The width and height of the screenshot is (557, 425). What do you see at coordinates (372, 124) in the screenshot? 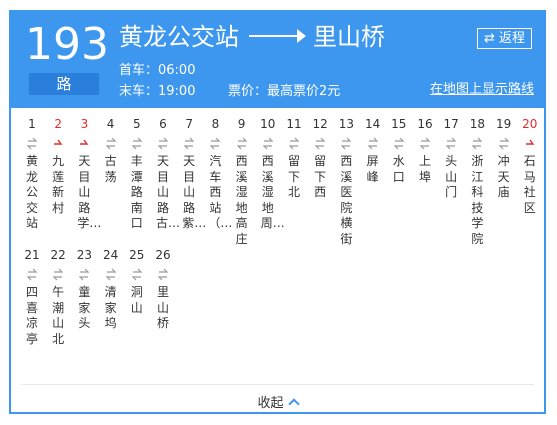
I see `stop-number: 14` at bounding box center [372, 124].